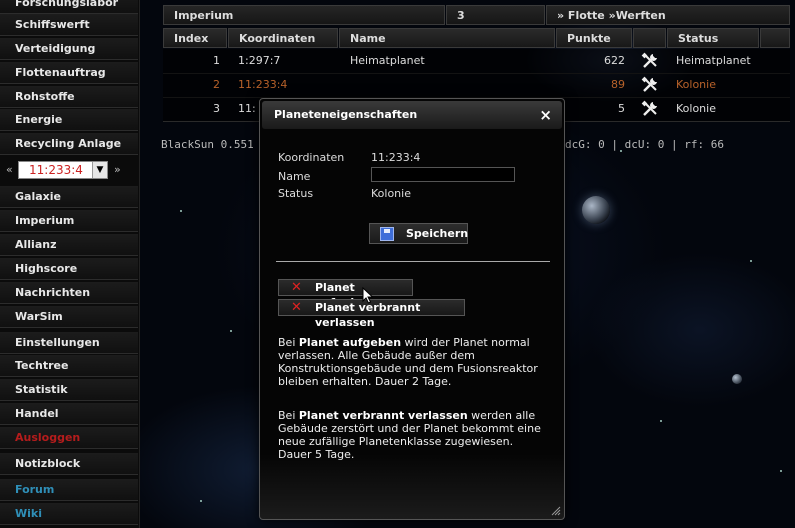 The width and height of the screenshot is (795, 528). What do you see at coordinates (69, 514) in the screenshot?
I see `nav-wiki: Wiki` at bounding box center [69, 514].